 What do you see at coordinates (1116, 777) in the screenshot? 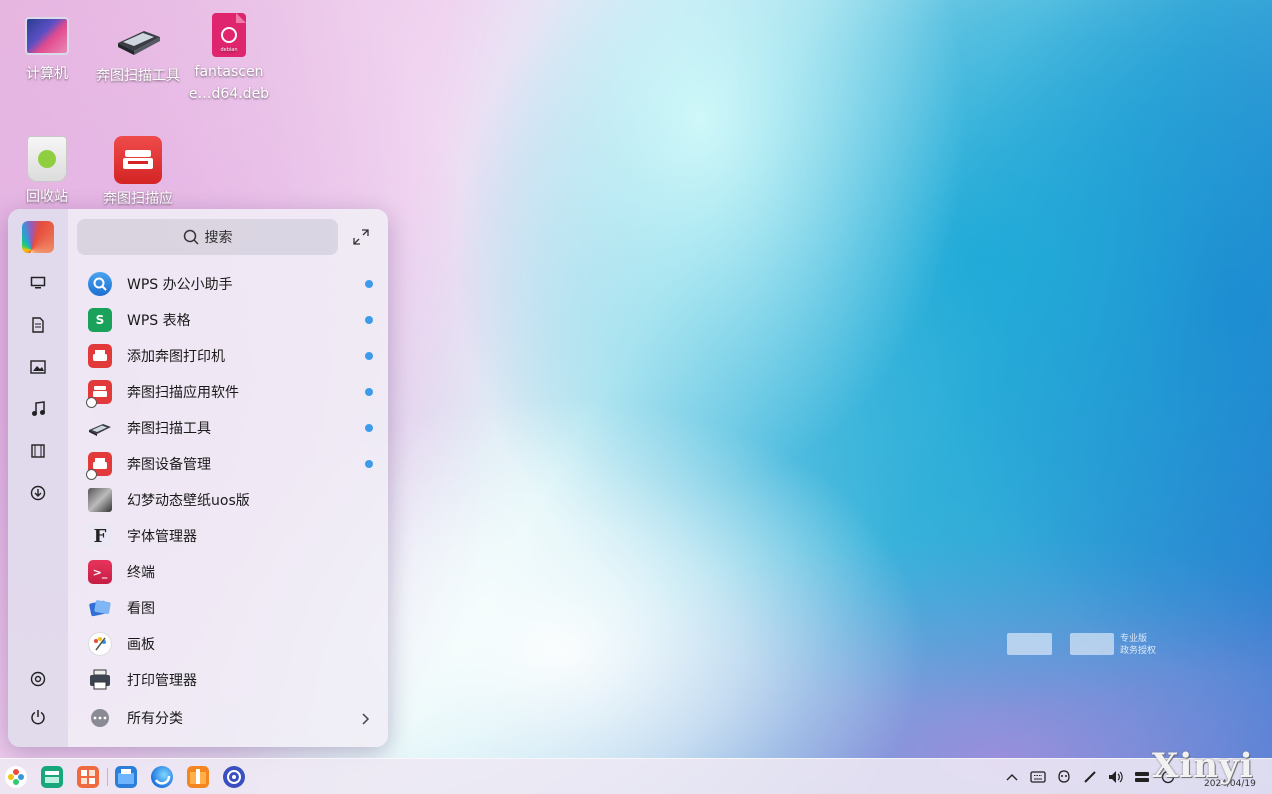
I see `volume-icon` at bounding box center [1116, 777].